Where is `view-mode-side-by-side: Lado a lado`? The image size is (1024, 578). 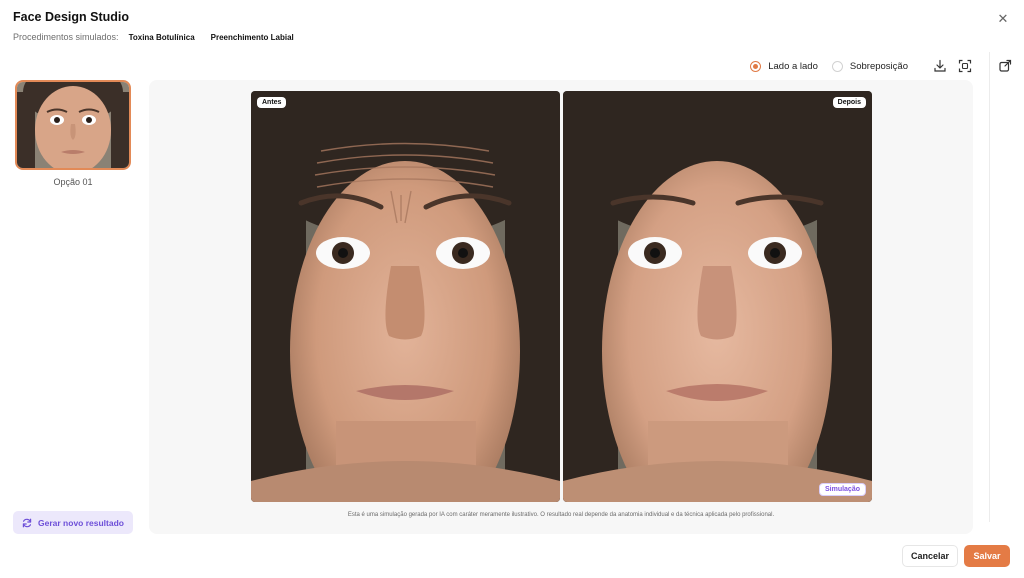 view-mode-side-by-side: Lado a lado is located at coordinates (784, 66).